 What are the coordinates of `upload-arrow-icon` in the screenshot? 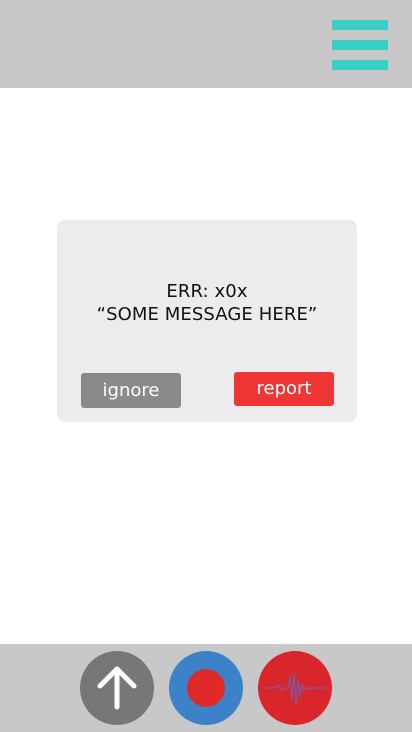 It's located at (117, 688).